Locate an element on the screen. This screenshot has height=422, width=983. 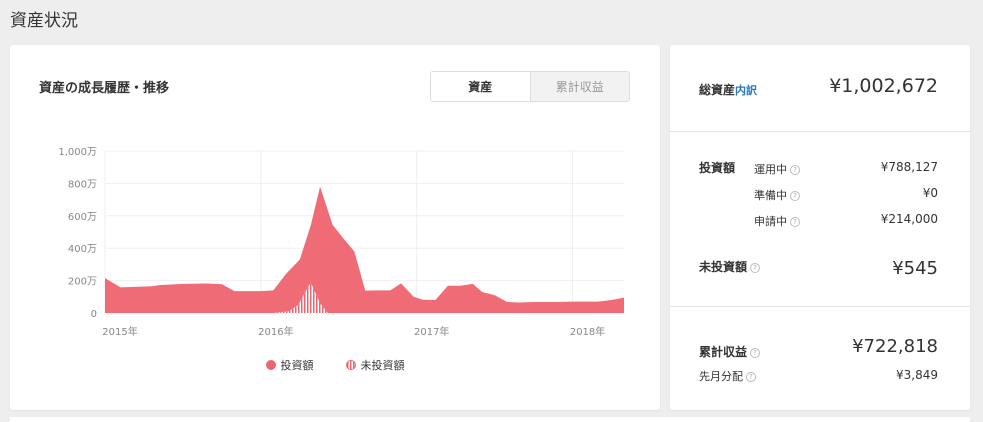
last-month-distribution-label-text: 先月分配 is located at coordinates (721, 376).